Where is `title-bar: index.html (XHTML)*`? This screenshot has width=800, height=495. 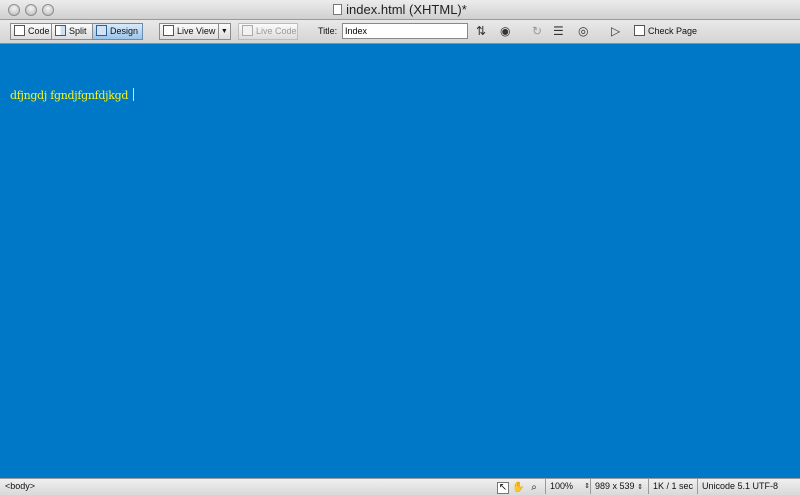
title-bar: index.html (XHTML)* is located at coordinates (400, 10).